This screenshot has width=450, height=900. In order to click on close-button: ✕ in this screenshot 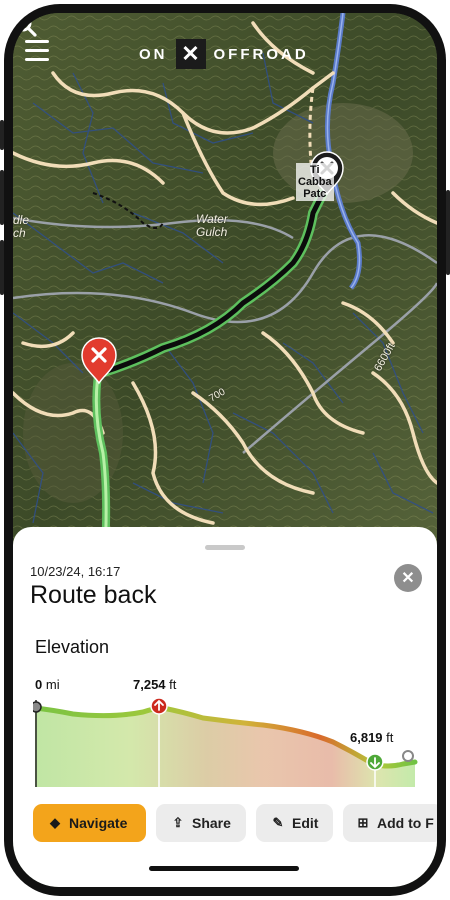, I will do `click(408, 578)`.